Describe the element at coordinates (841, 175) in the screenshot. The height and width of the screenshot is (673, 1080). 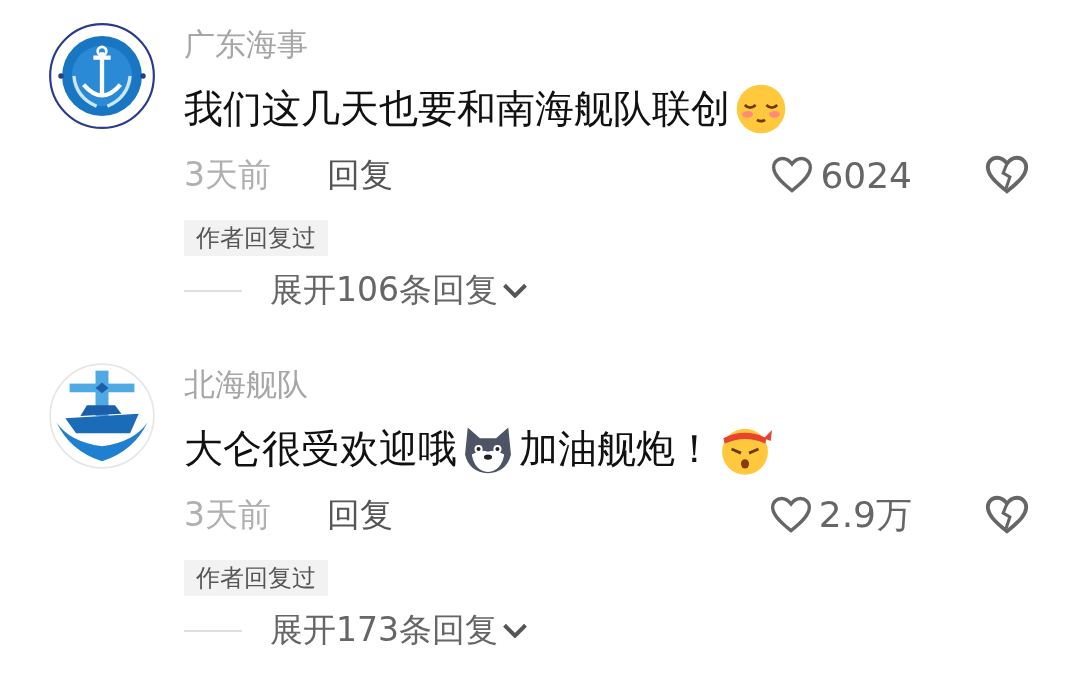
I see `like-button: 6024` at that location.